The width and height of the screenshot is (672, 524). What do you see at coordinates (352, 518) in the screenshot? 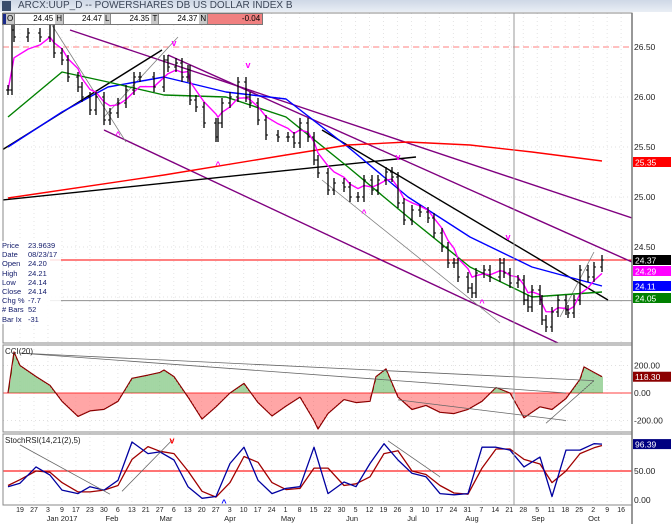
I see `x-month-label: Jun` at bounding box center [352, 518].